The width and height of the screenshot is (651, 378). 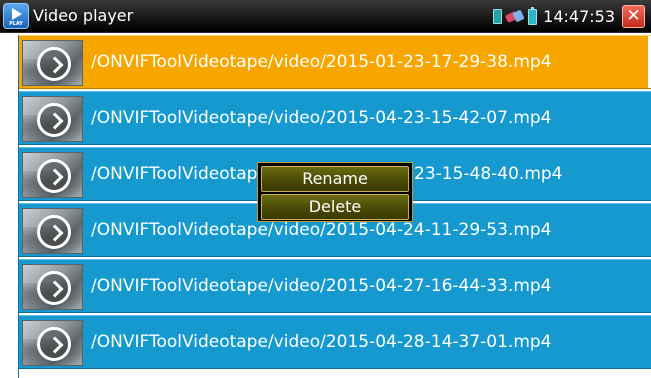 What do you see at coordinates (488, 174) in the screenshot?
I see `video-file-path-tail: 23-15-48-40.mp4` at bounding box center [488, 174].